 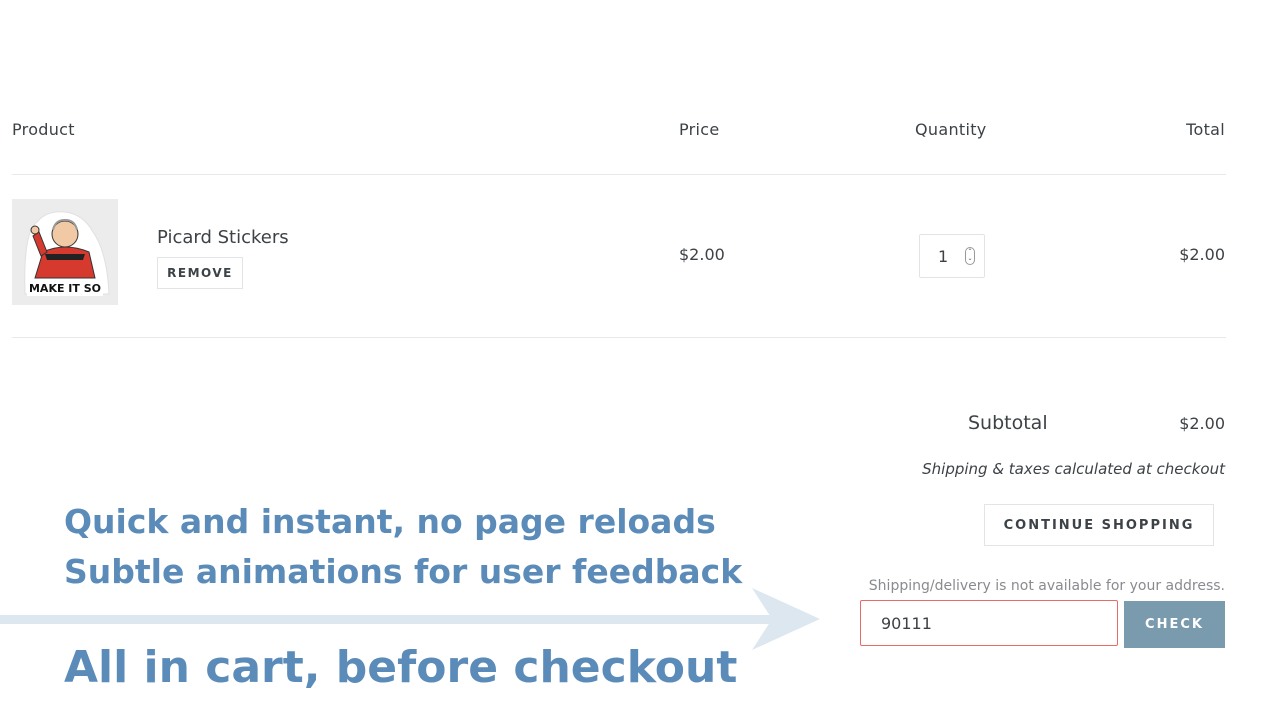 I want to click on product-image: MAKE IT SO, so click(x=65, y=252).